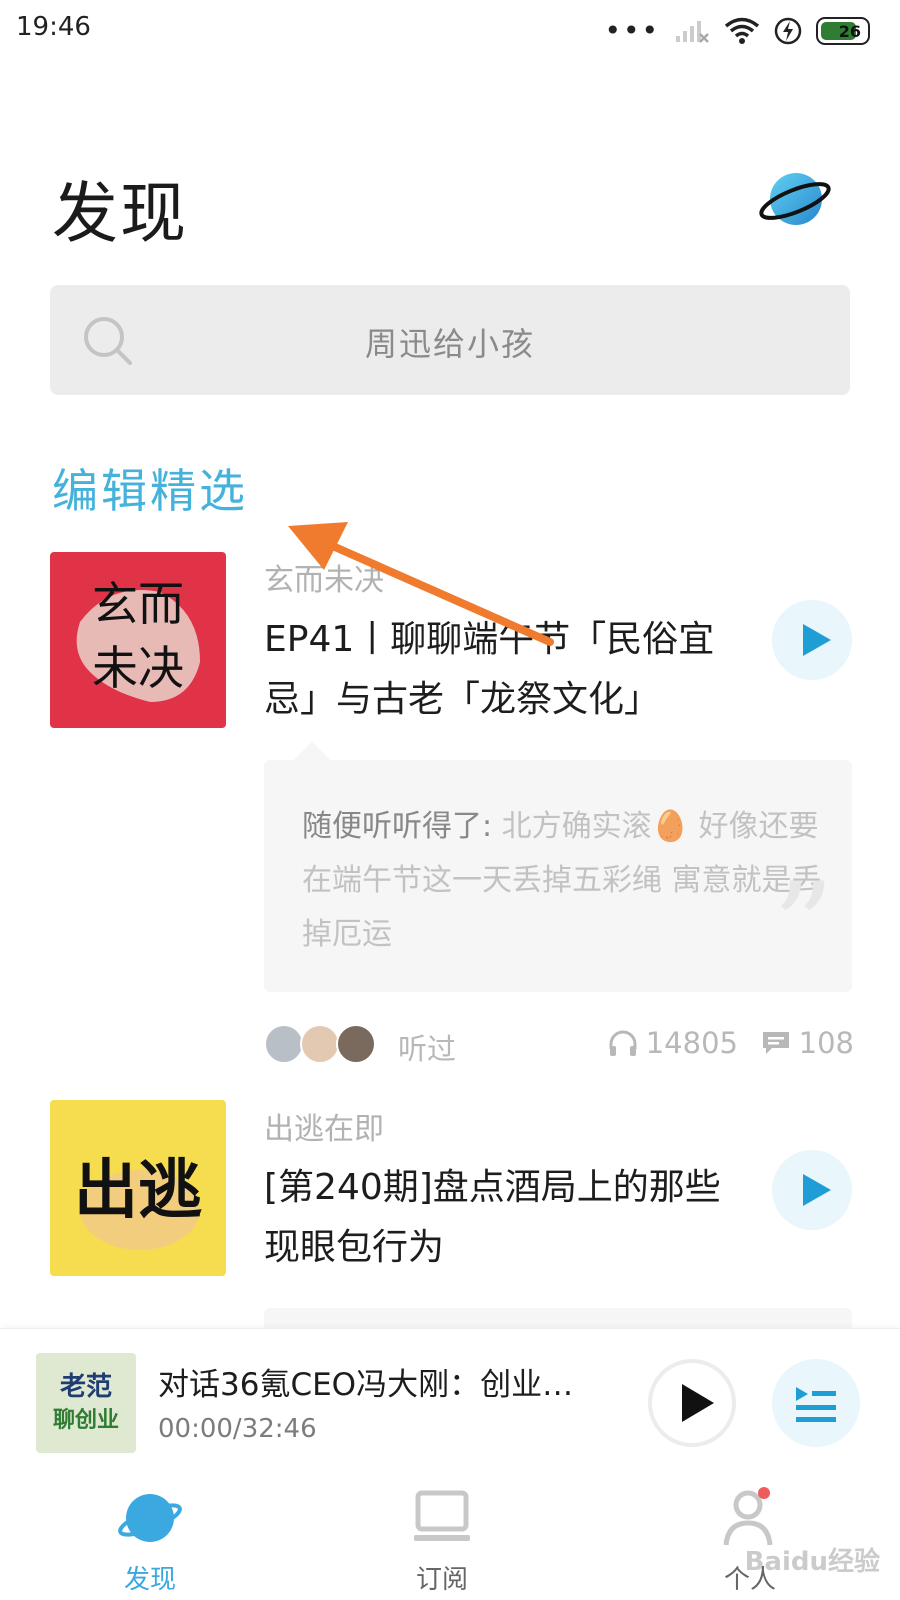 The image size is (900, 1600). Describe the element at coordinates (788, 31) in the screenshot. I see `charging-icon` at that location.